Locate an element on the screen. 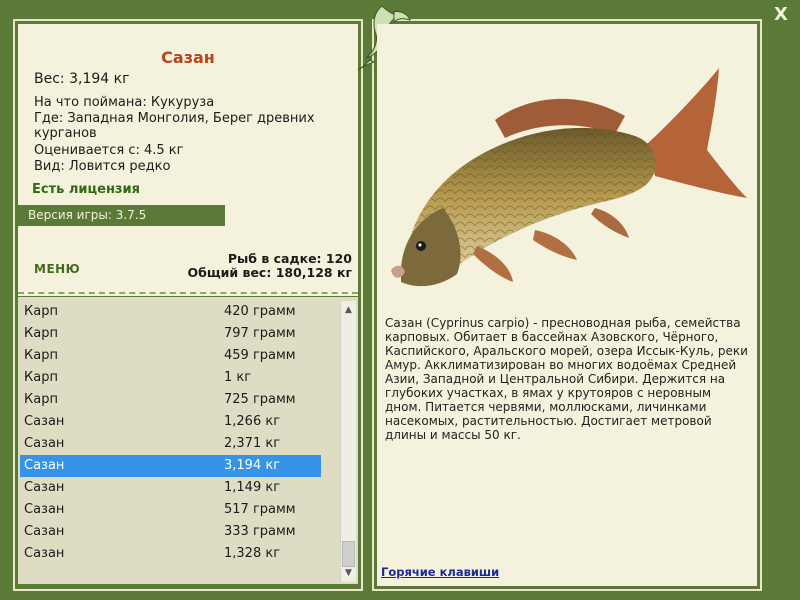  list-item-weight: 2,371 кг is located at coordinates (252, 443).